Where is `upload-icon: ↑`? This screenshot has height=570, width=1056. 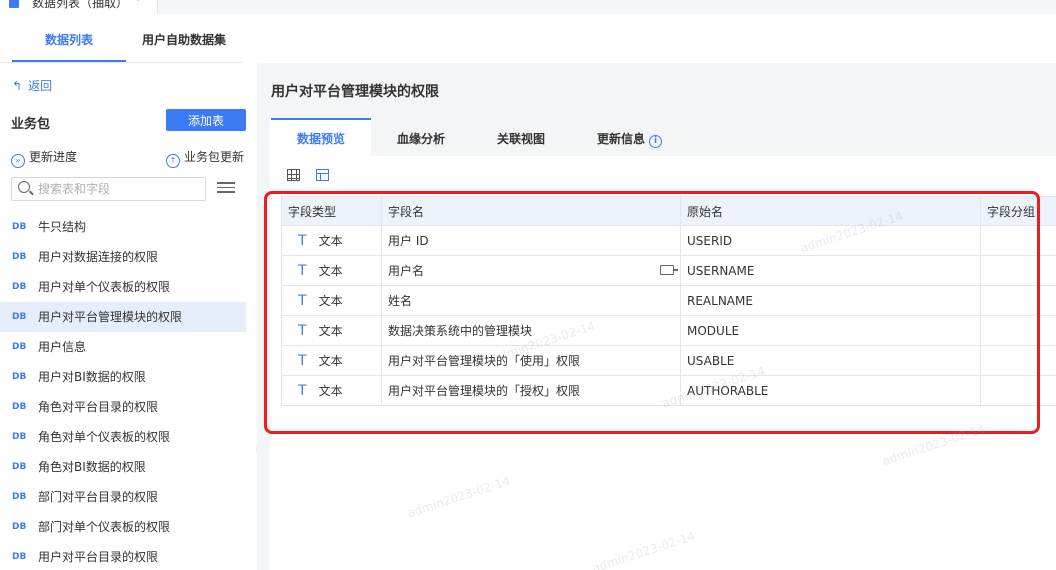 upload-icon: ↑ is located at coordinates (173, 161).